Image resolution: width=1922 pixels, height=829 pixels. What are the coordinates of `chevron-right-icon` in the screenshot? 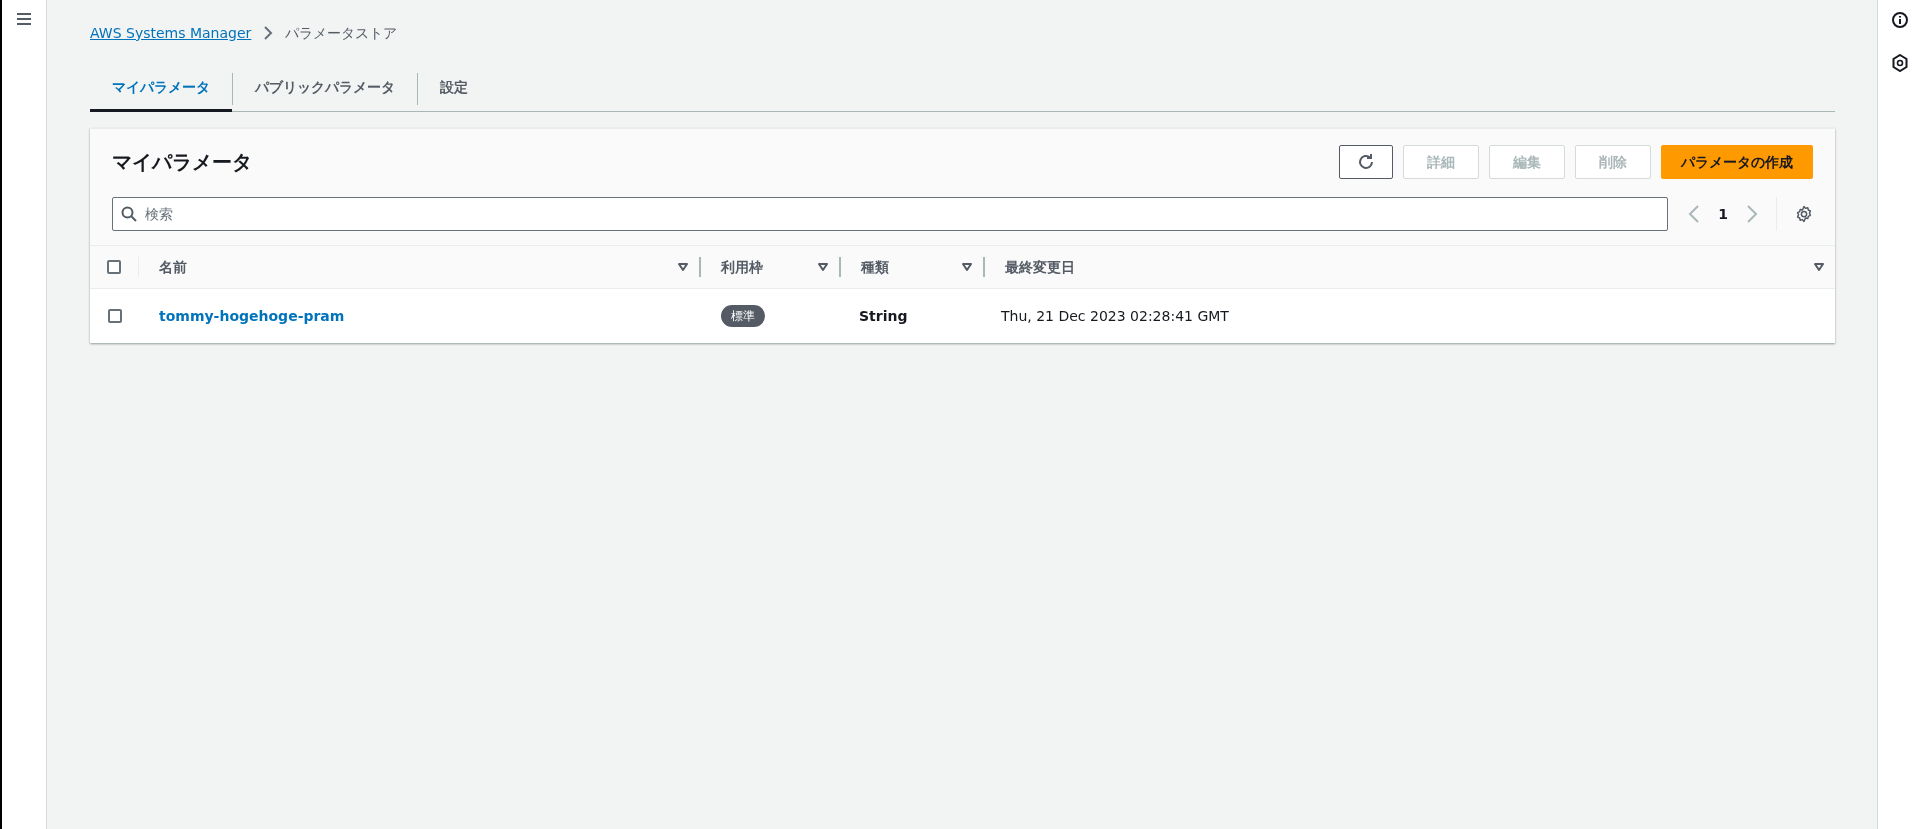 It's located at (268, 33).